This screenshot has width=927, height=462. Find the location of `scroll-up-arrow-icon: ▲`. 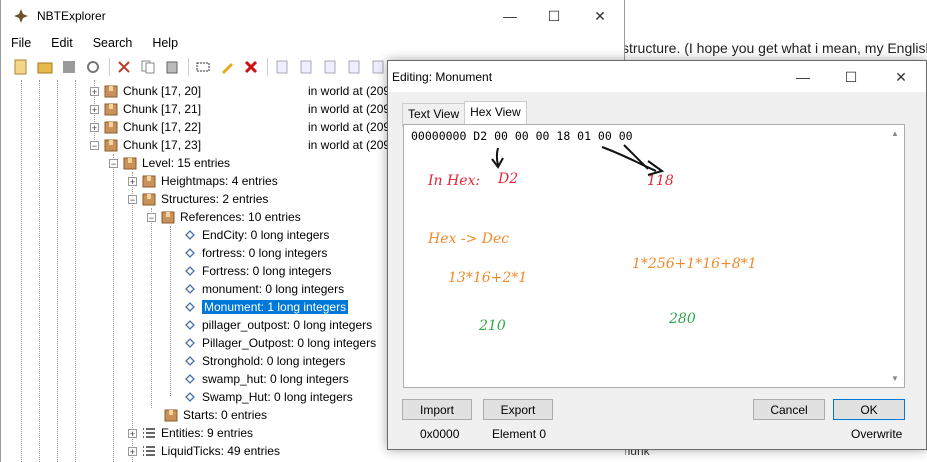

scroll-up-arrow-icon: ▲ is located at coordinates (895, 133).